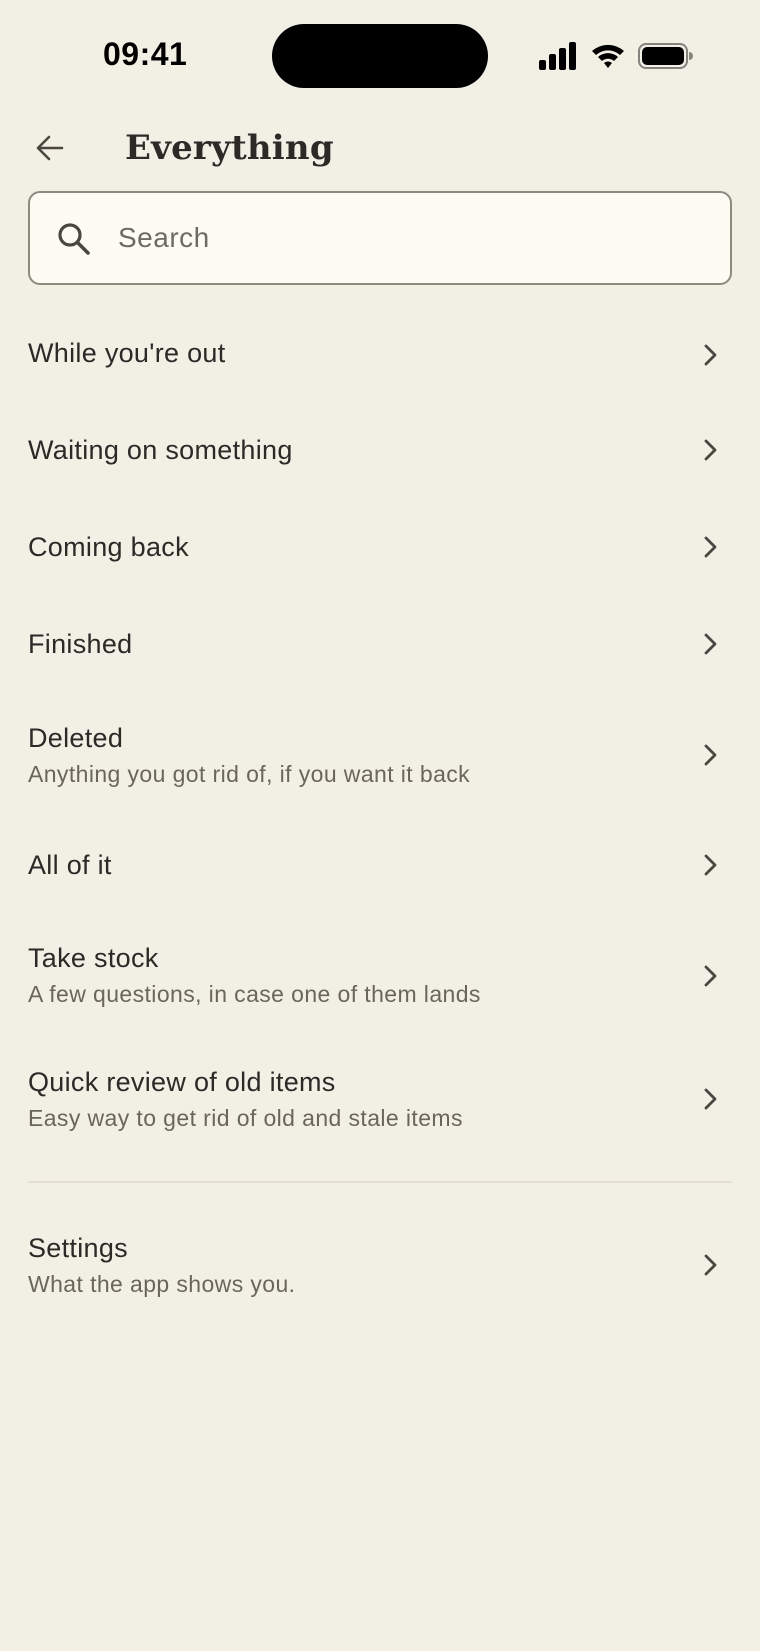 The height and width of the screenshot is (1651, 760). Describe the element at coordinates (380, 643) in the screenshot. I see `menu-item-finished: Finished` at that location.